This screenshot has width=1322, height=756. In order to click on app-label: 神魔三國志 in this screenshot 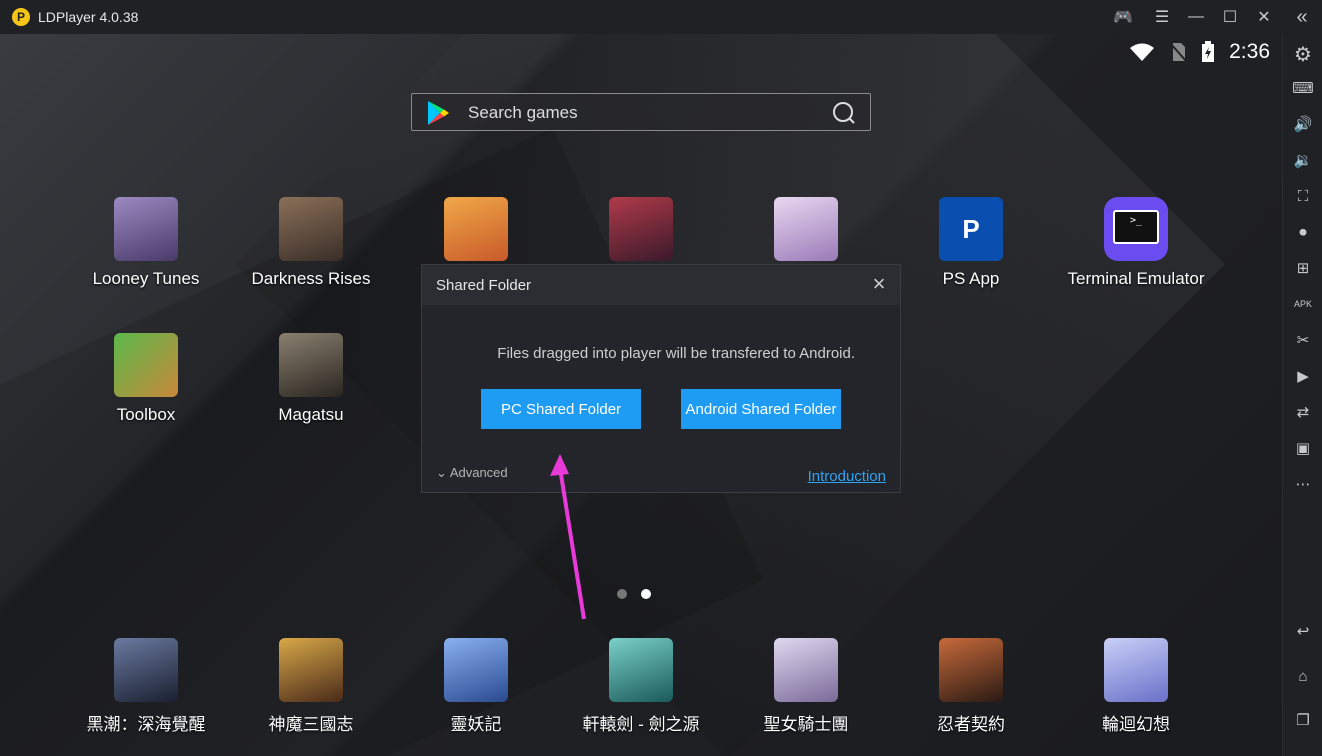, I will do `click(311, 724)`.